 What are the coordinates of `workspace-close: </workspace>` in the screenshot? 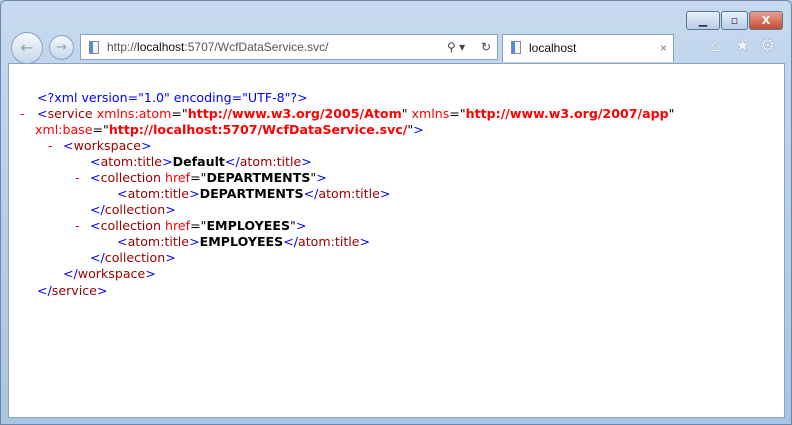 It's located at (109, 274).